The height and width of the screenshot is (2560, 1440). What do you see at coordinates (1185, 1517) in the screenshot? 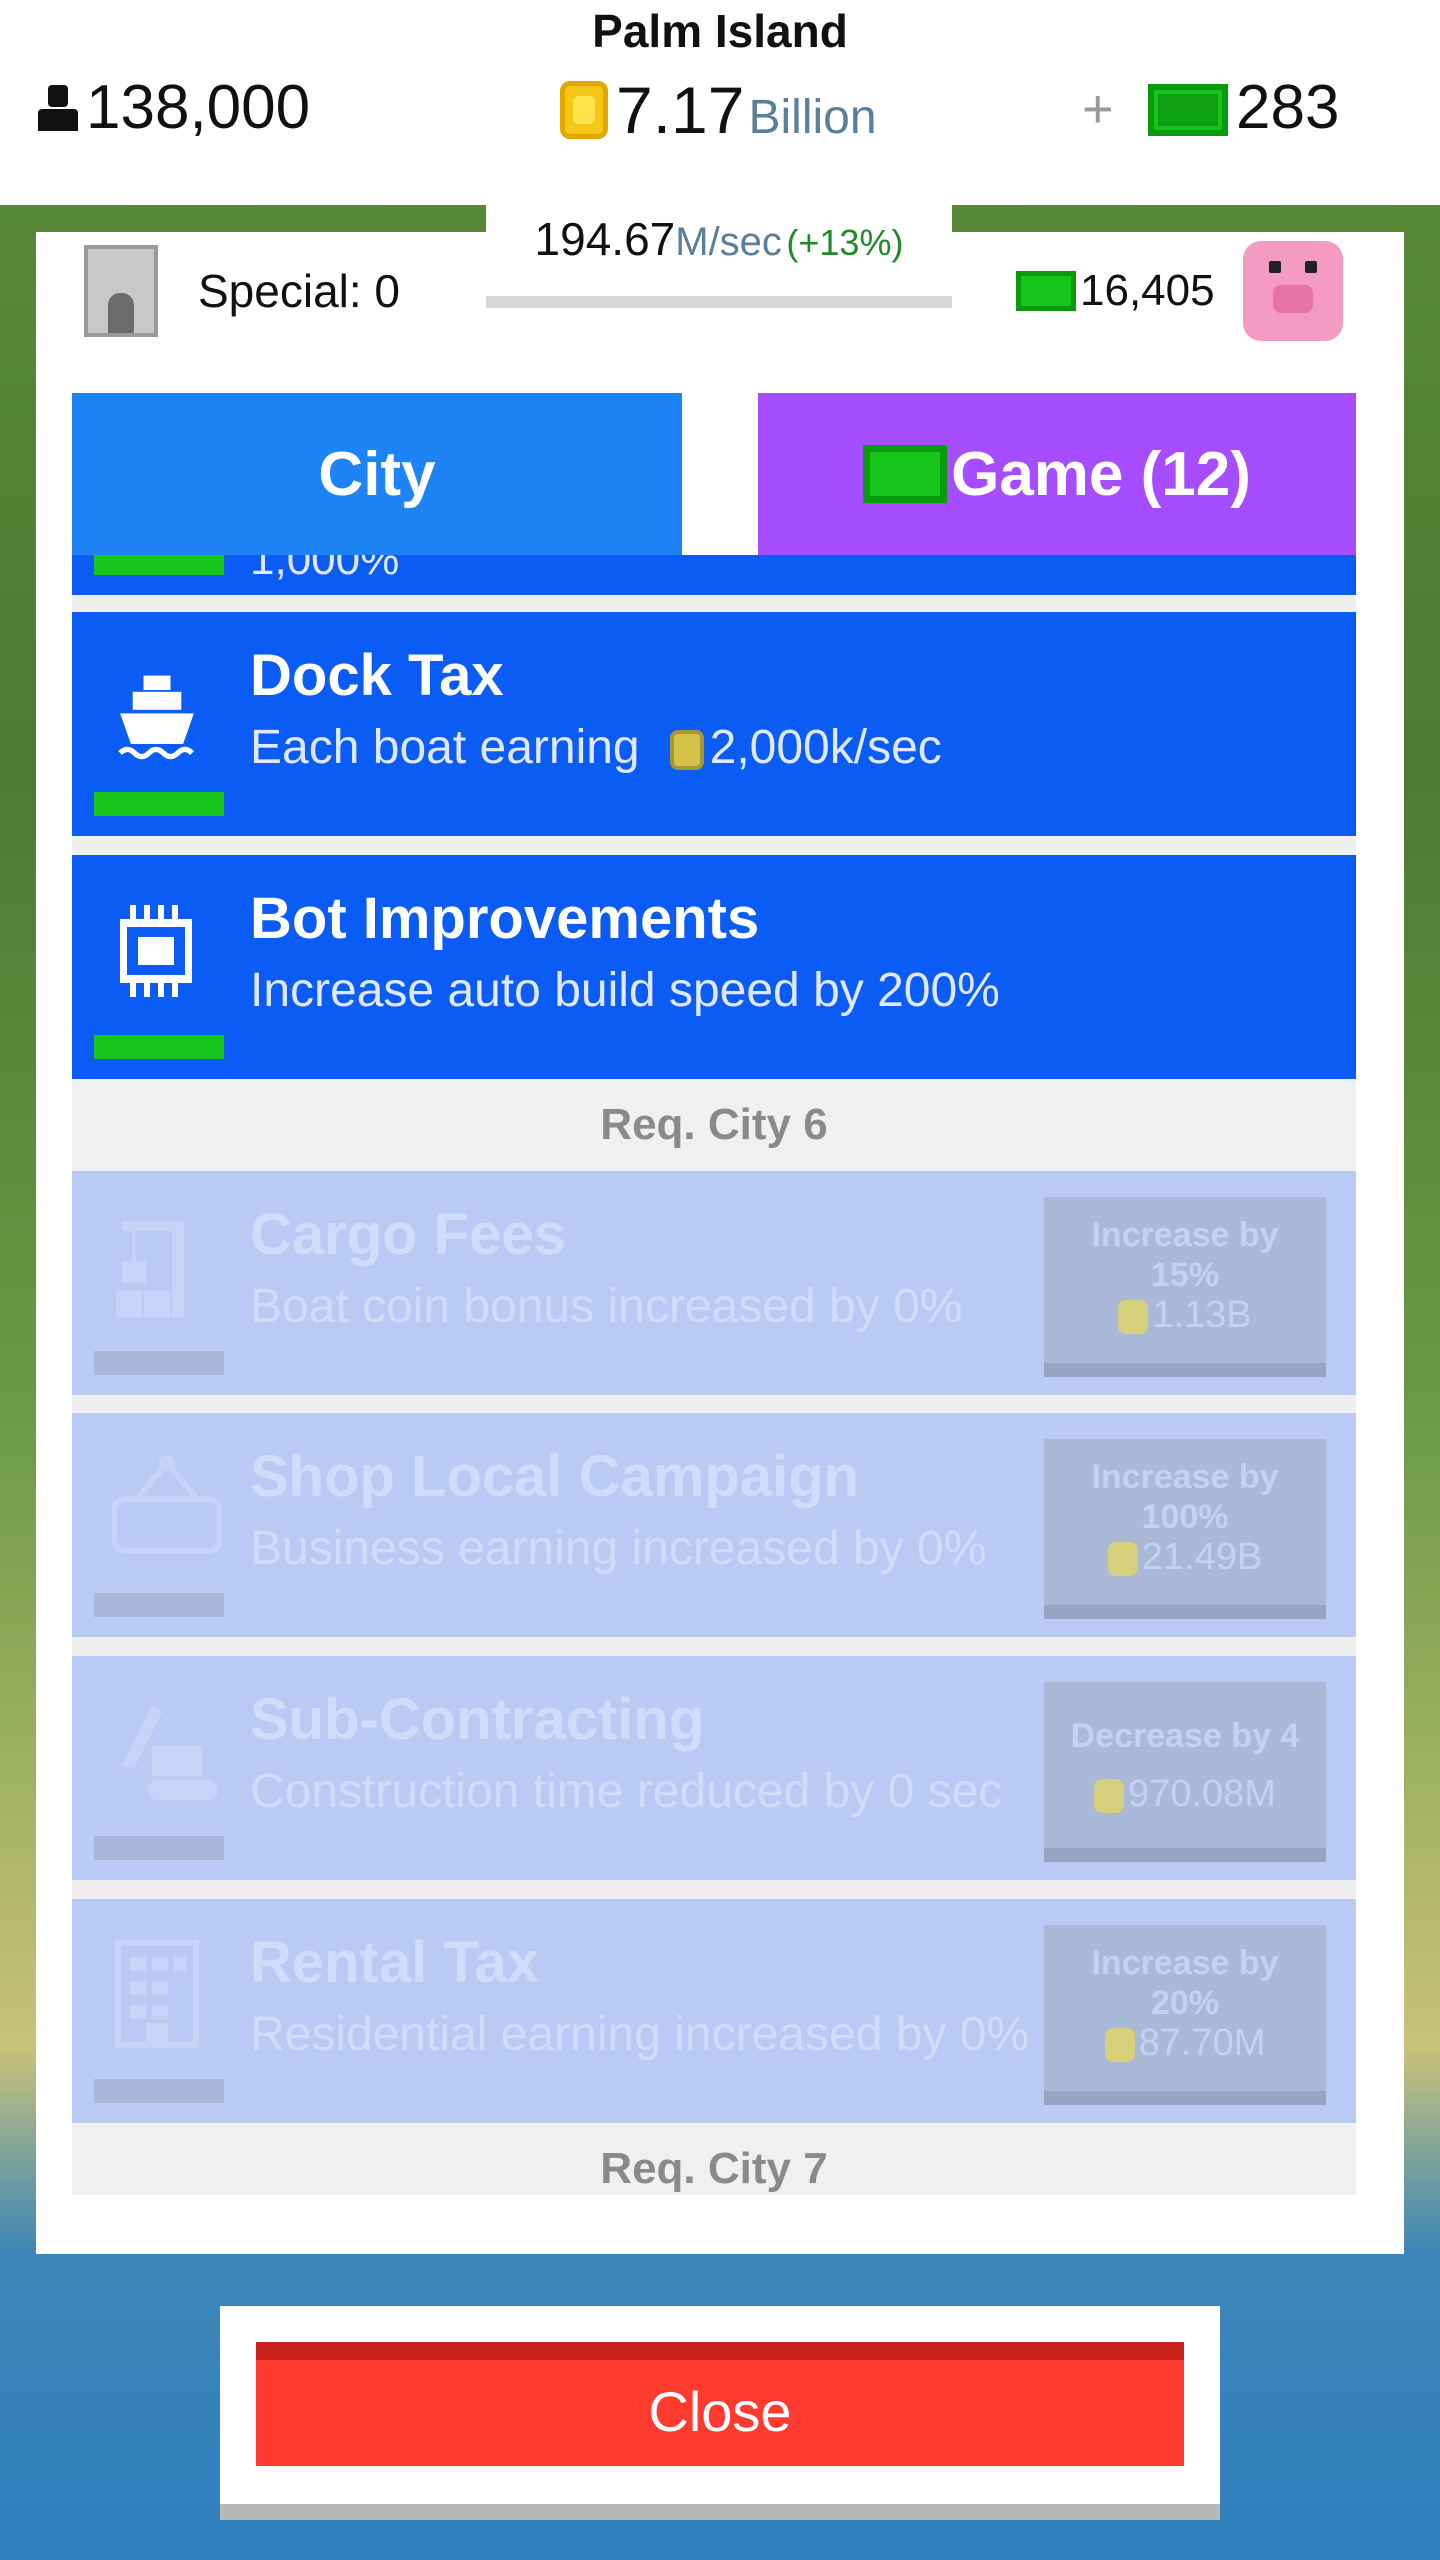
I see `buy-line2: 100%` at bounding box center [1185, 1517].